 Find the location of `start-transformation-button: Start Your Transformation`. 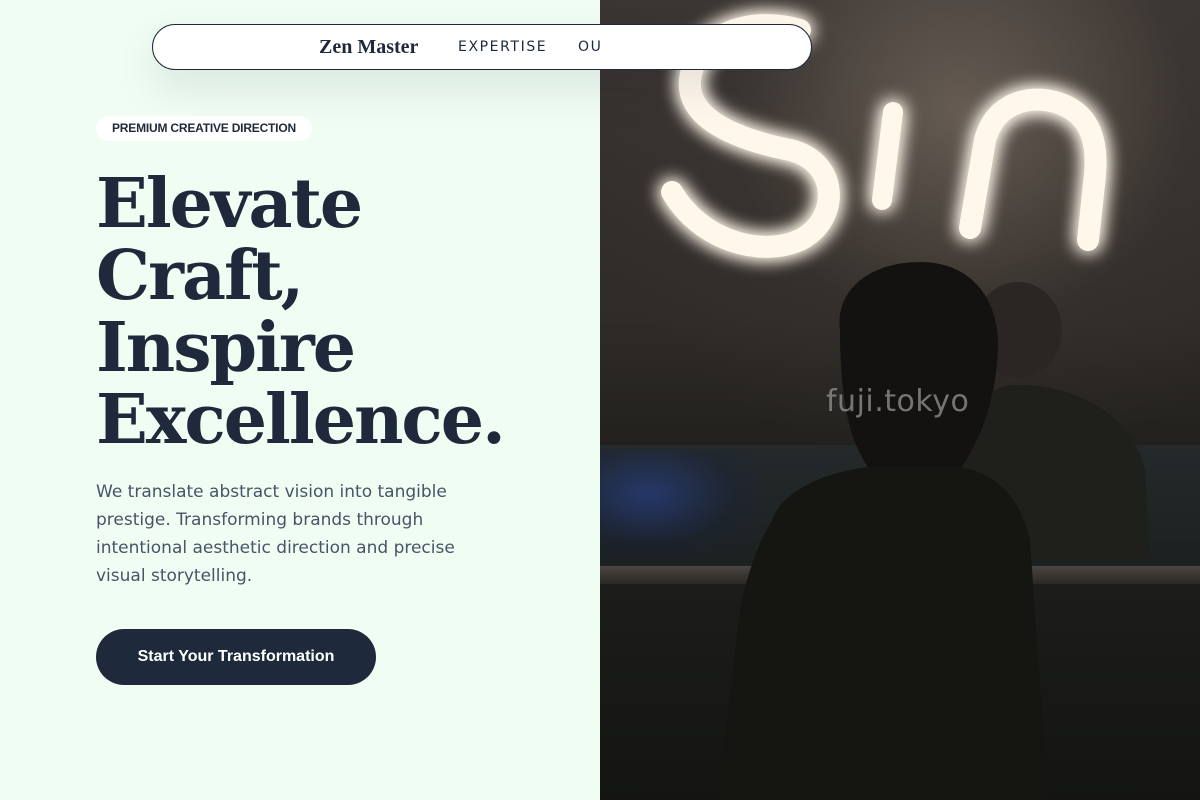

start-transformation-button: Start Your Transformation is located at coordinates (236, 657).